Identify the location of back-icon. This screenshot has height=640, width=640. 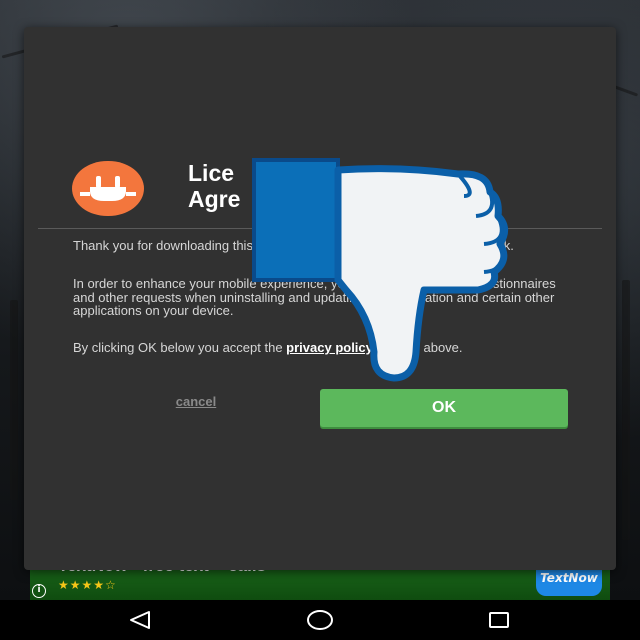
(140, 620).